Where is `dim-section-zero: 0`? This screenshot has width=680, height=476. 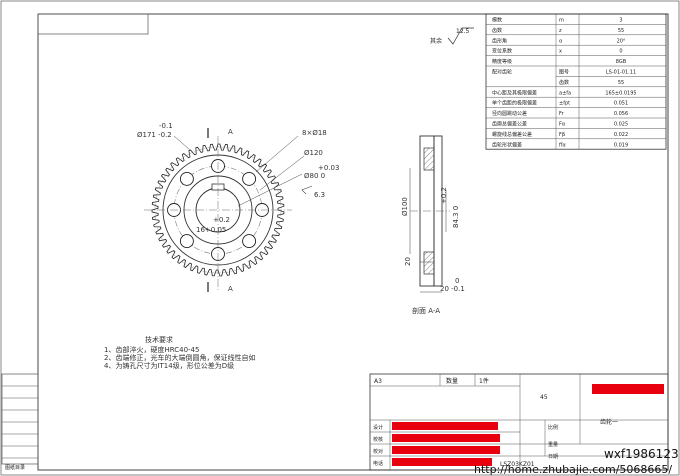
dim-section-zero: 0 is located at coordinates (457, 281).